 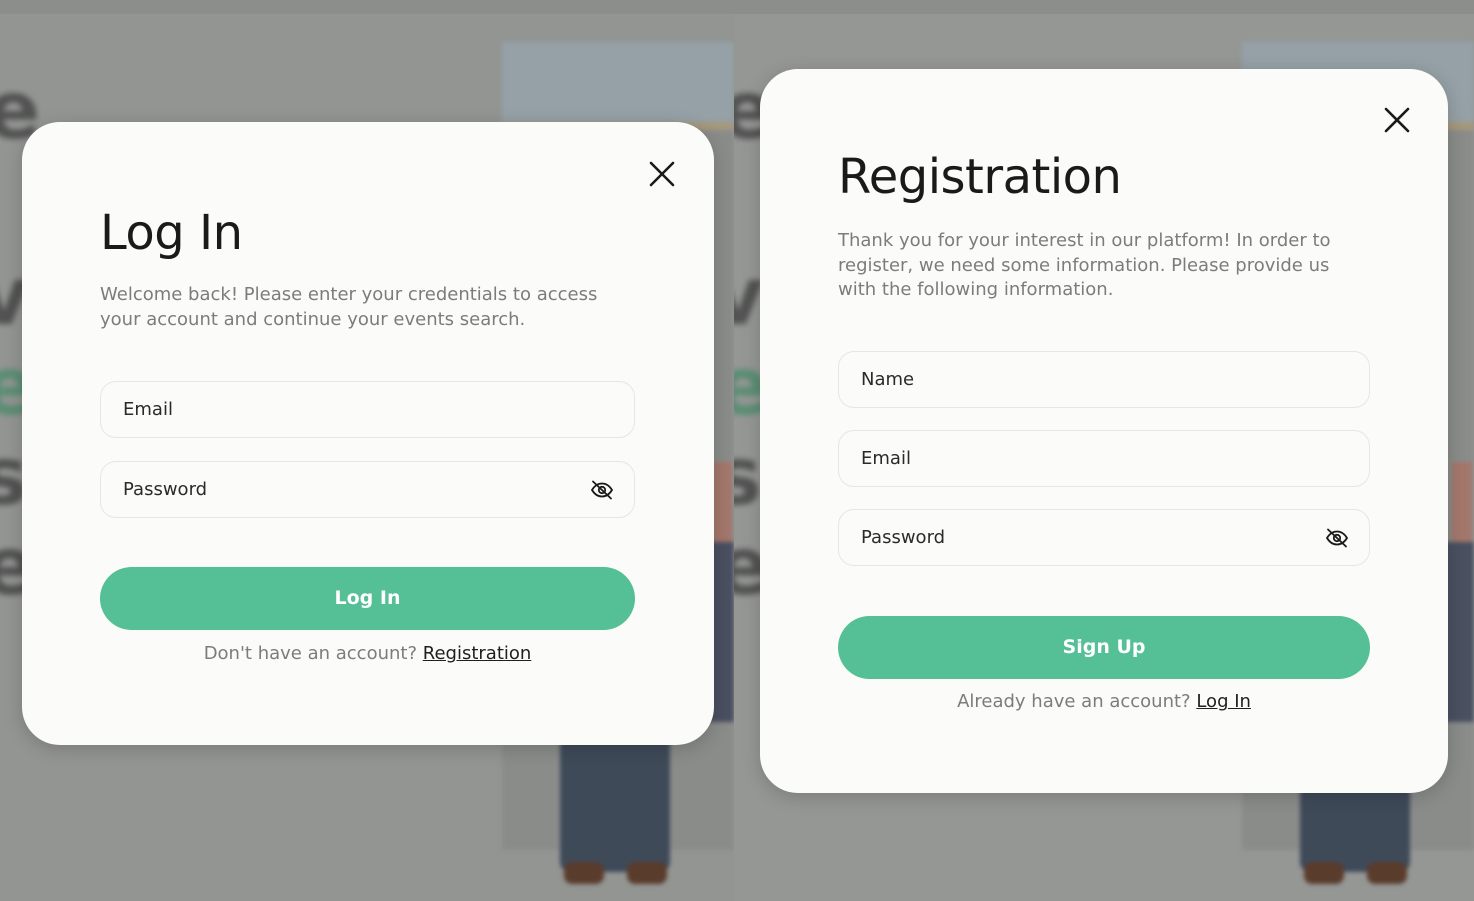 What do you see at coordinates (1074, 701) in the screenshot?
I see `registration-switch-prompt: Already have an account?` at bounding box center [1074, 701].